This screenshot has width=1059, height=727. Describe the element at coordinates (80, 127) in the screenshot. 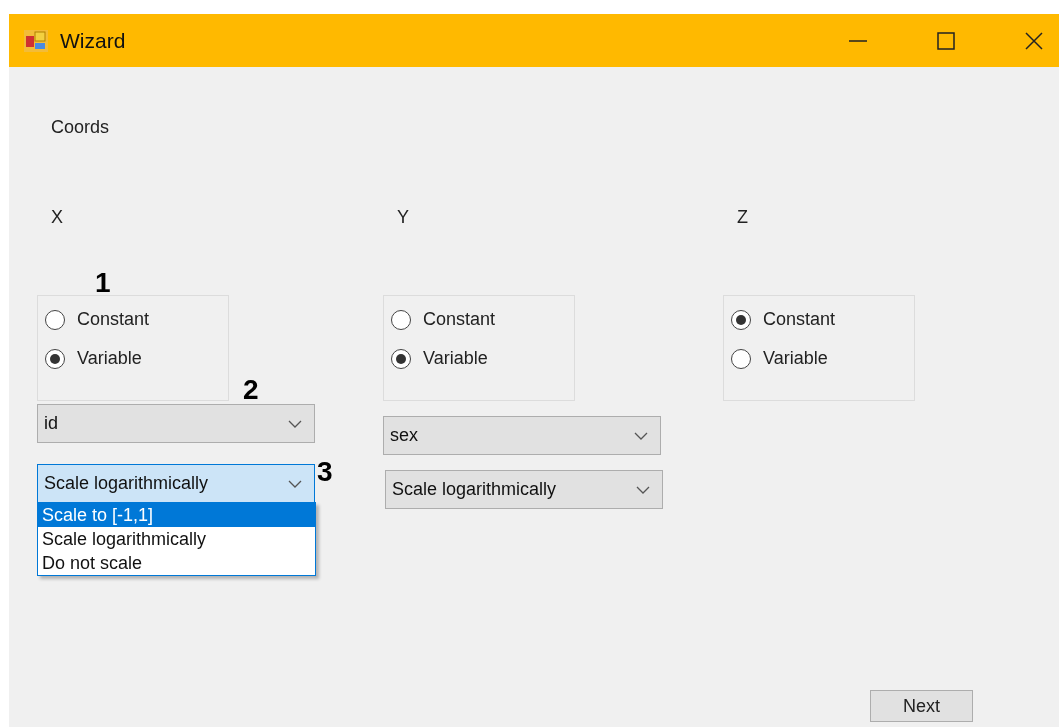

I see `section-label: Coords` at that location.